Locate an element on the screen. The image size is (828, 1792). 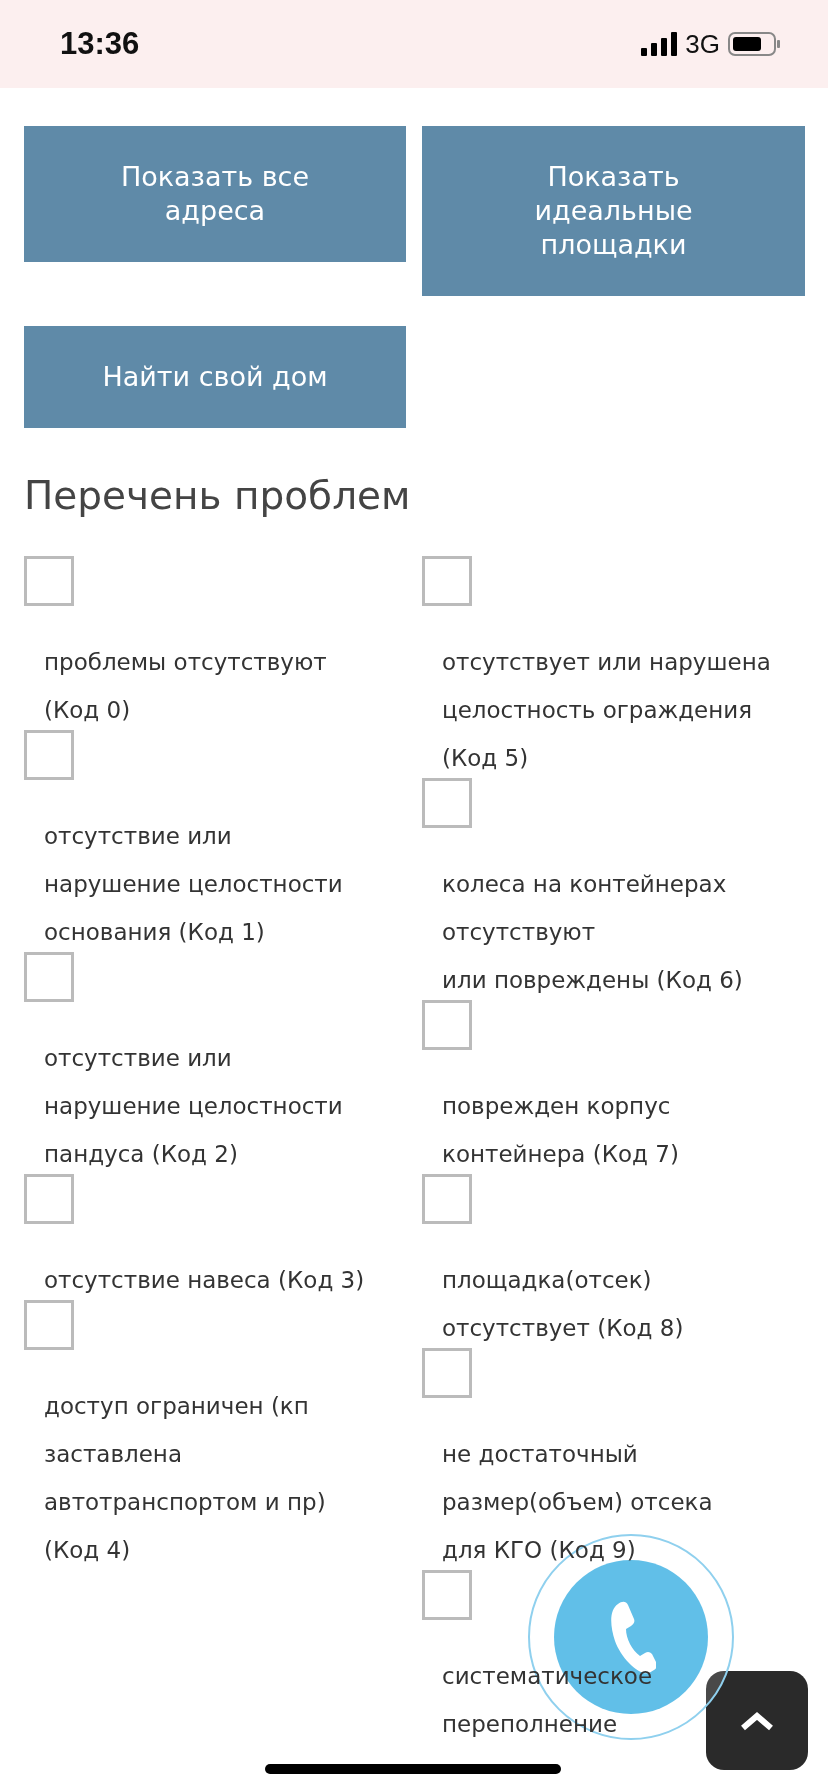
chevron-up-icon is located at coordinates (757, 1720).